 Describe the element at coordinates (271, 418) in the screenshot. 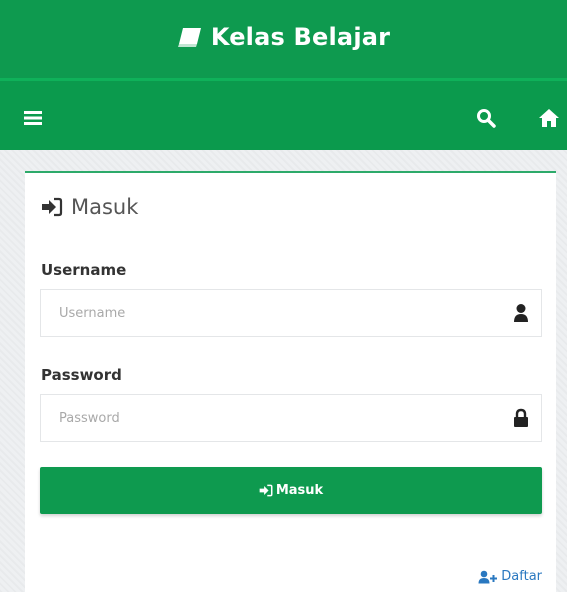

I see `password-input` at that location.